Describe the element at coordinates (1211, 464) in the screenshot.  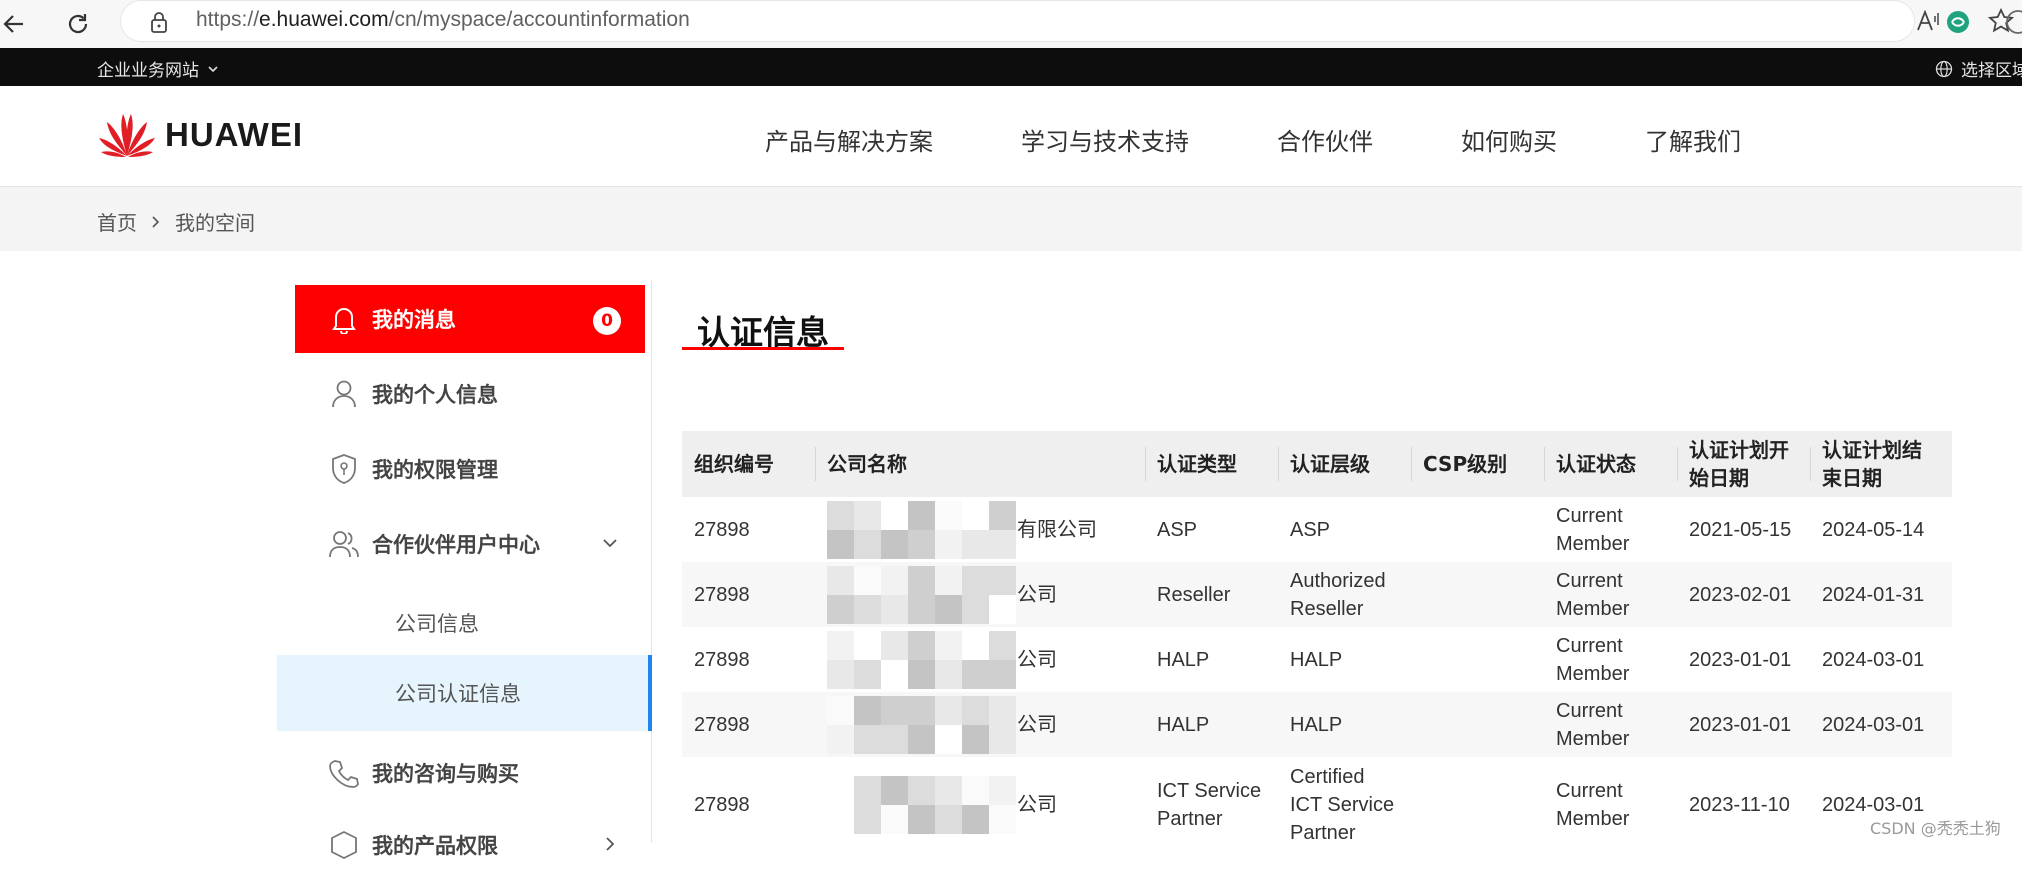
I see `column-header: 认证类型` at that location.